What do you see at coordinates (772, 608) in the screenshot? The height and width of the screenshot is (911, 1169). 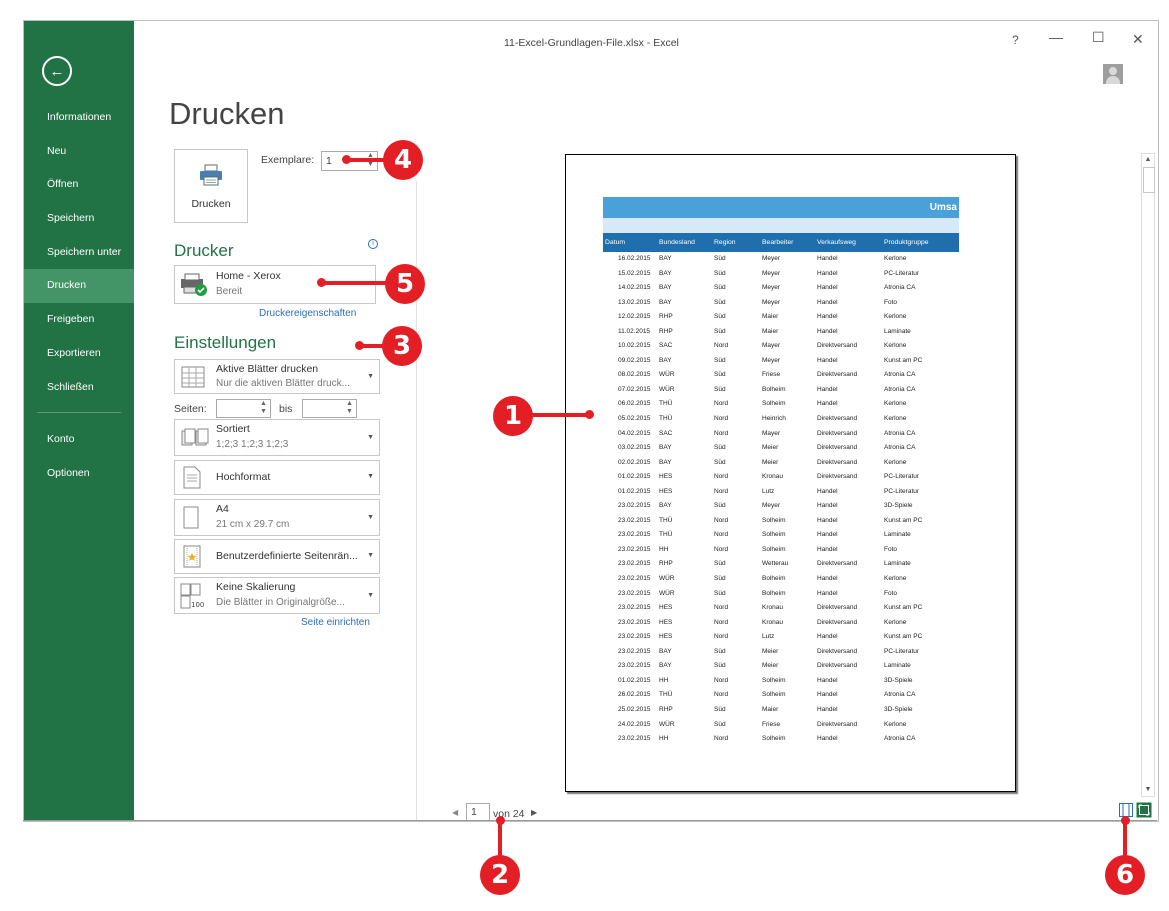 I see `preview-table-cell: Kronau` at bounding box center [772, 608].